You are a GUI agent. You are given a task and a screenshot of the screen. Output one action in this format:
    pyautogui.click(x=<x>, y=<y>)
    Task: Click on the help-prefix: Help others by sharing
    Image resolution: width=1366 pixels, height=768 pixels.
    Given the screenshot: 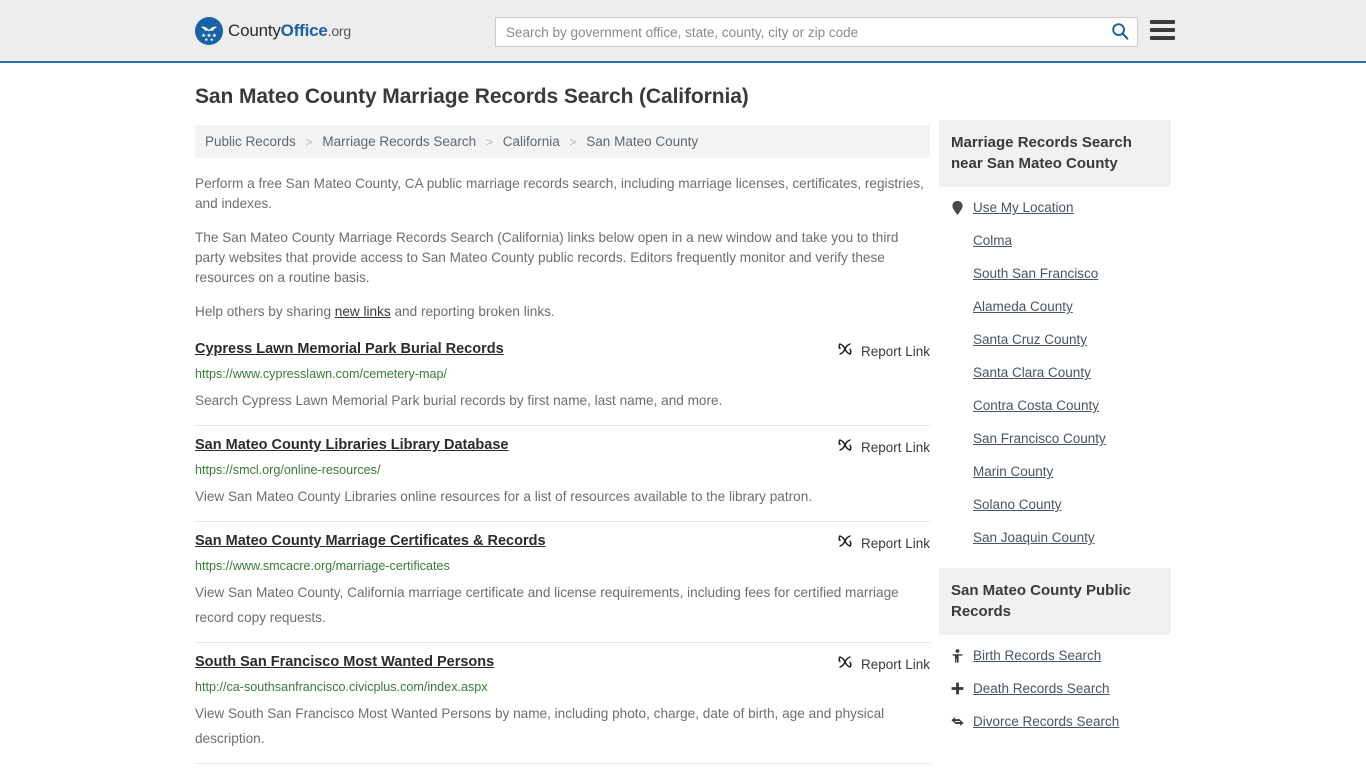 What is the action you would take?
    pyautogui.click(x=265, y=311)
    